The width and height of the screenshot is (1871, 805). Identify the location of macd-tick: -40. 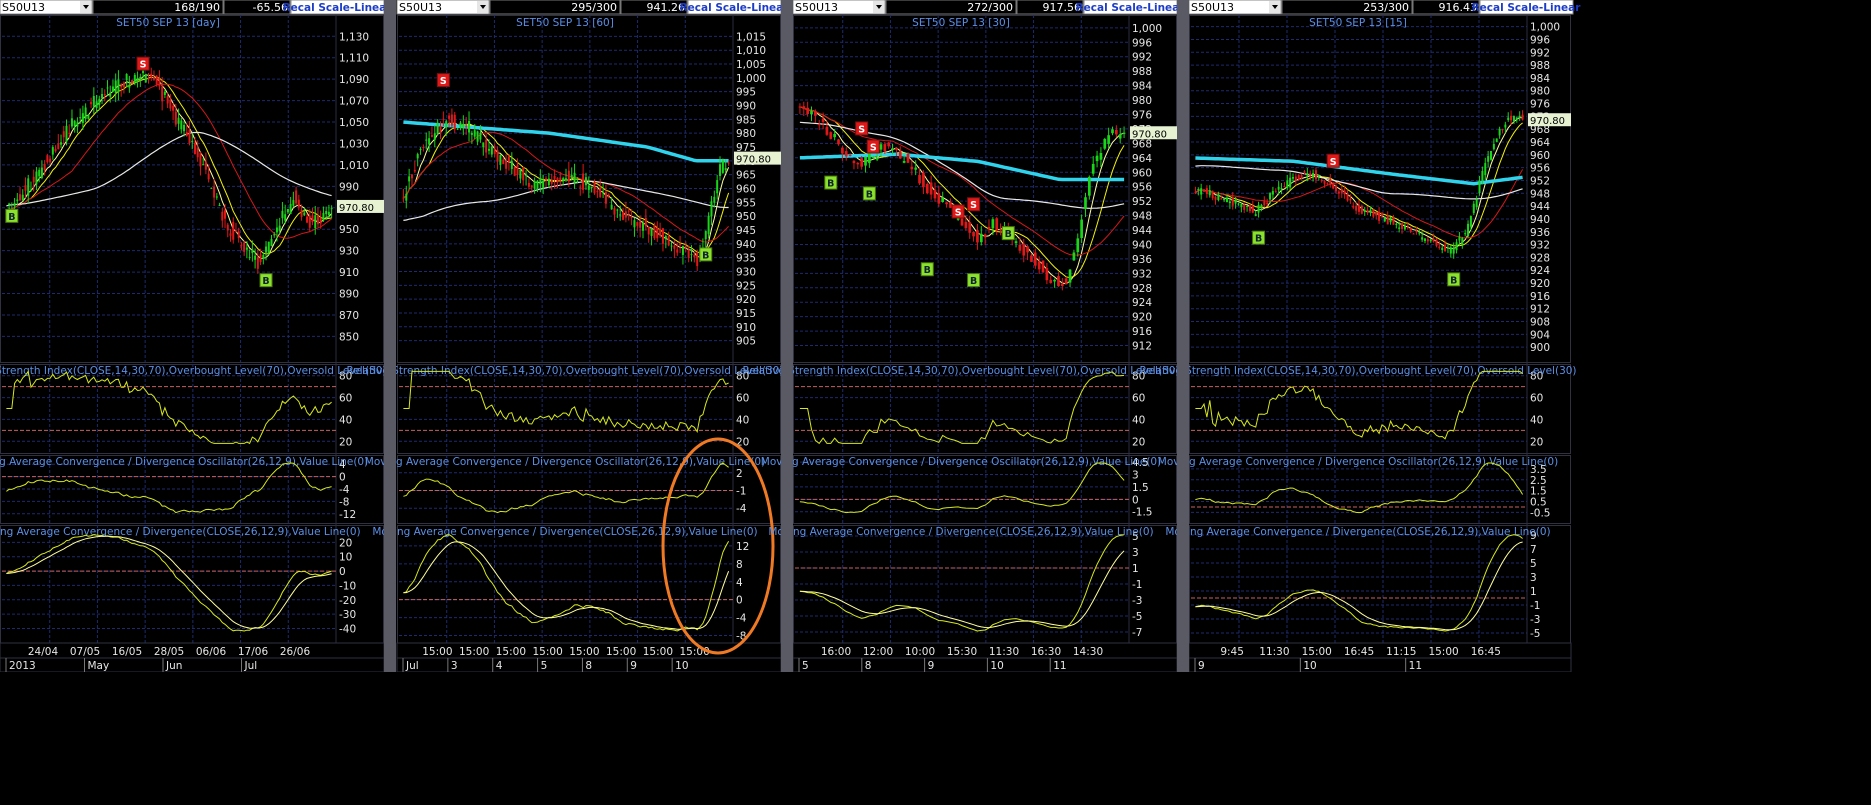
(347, 630).